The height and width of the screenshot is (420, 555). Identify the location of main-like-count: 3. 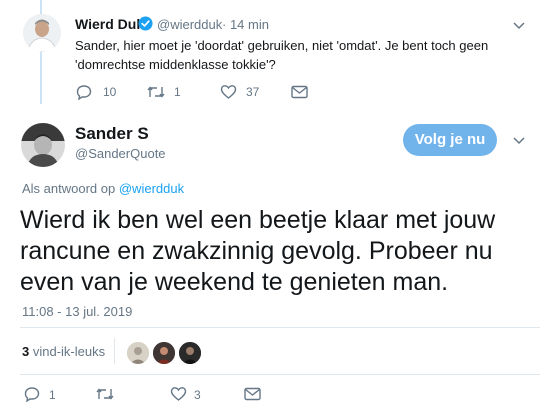
(197, 395).